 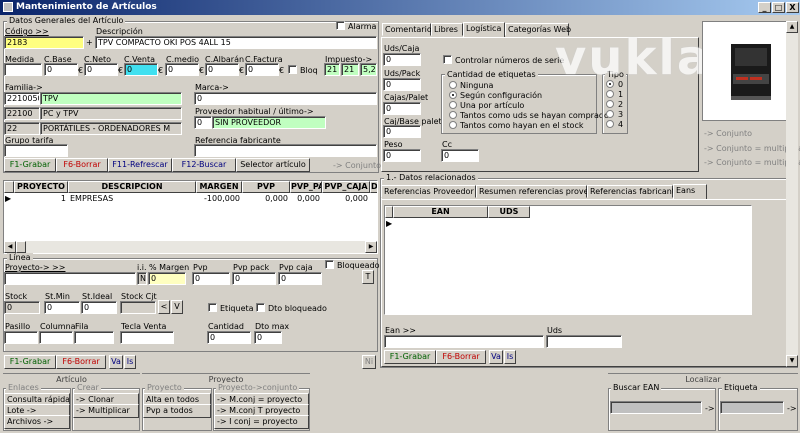 What do you see at coordinates (728, 133) in the screenshot?
I see `conjunto-link-1: -> Conjunto` at bounding box center [728, 133].